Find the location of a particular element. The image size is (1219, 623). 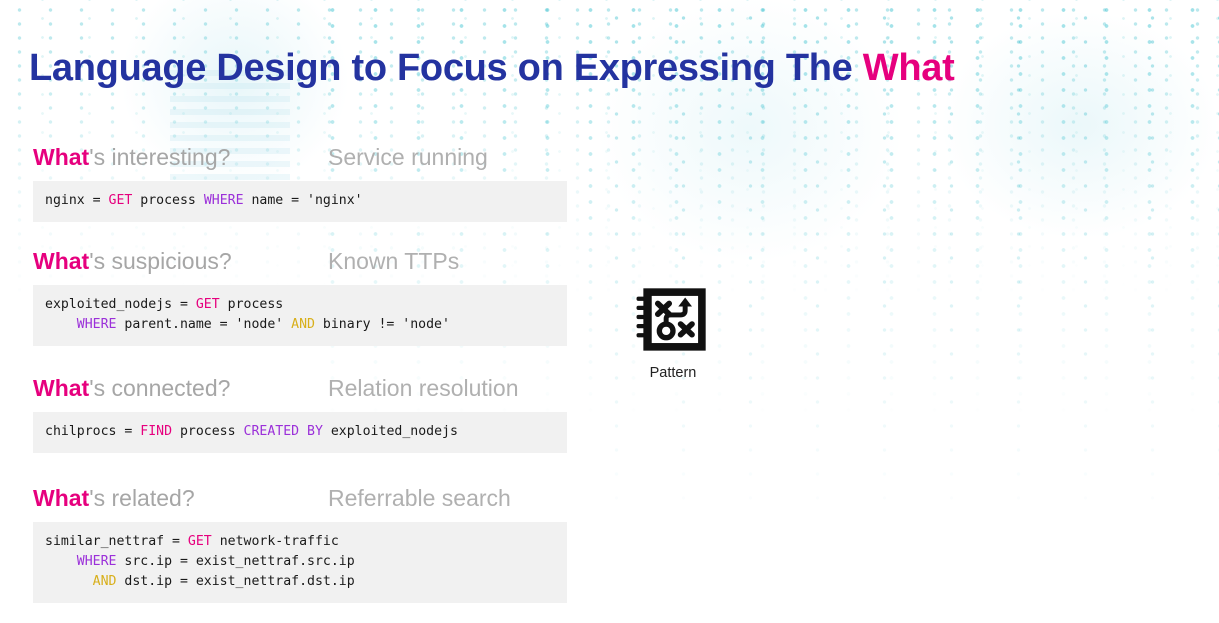

code-line: WHERE src.ip = exist_nettraf.src.ip is located at coordinates (200, 561).